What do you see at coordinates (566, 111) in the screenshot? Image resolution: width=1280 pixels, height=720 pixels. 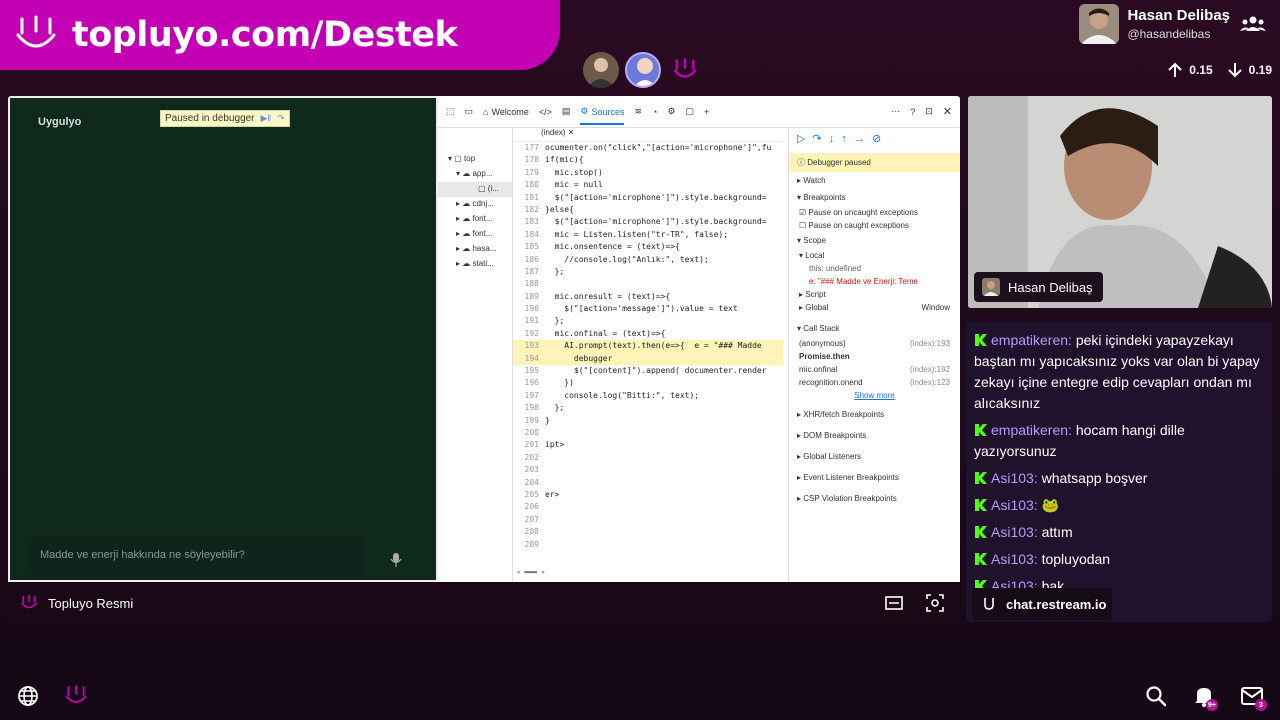 I see `console-icon: ▤` at bounding box center [566, 111].